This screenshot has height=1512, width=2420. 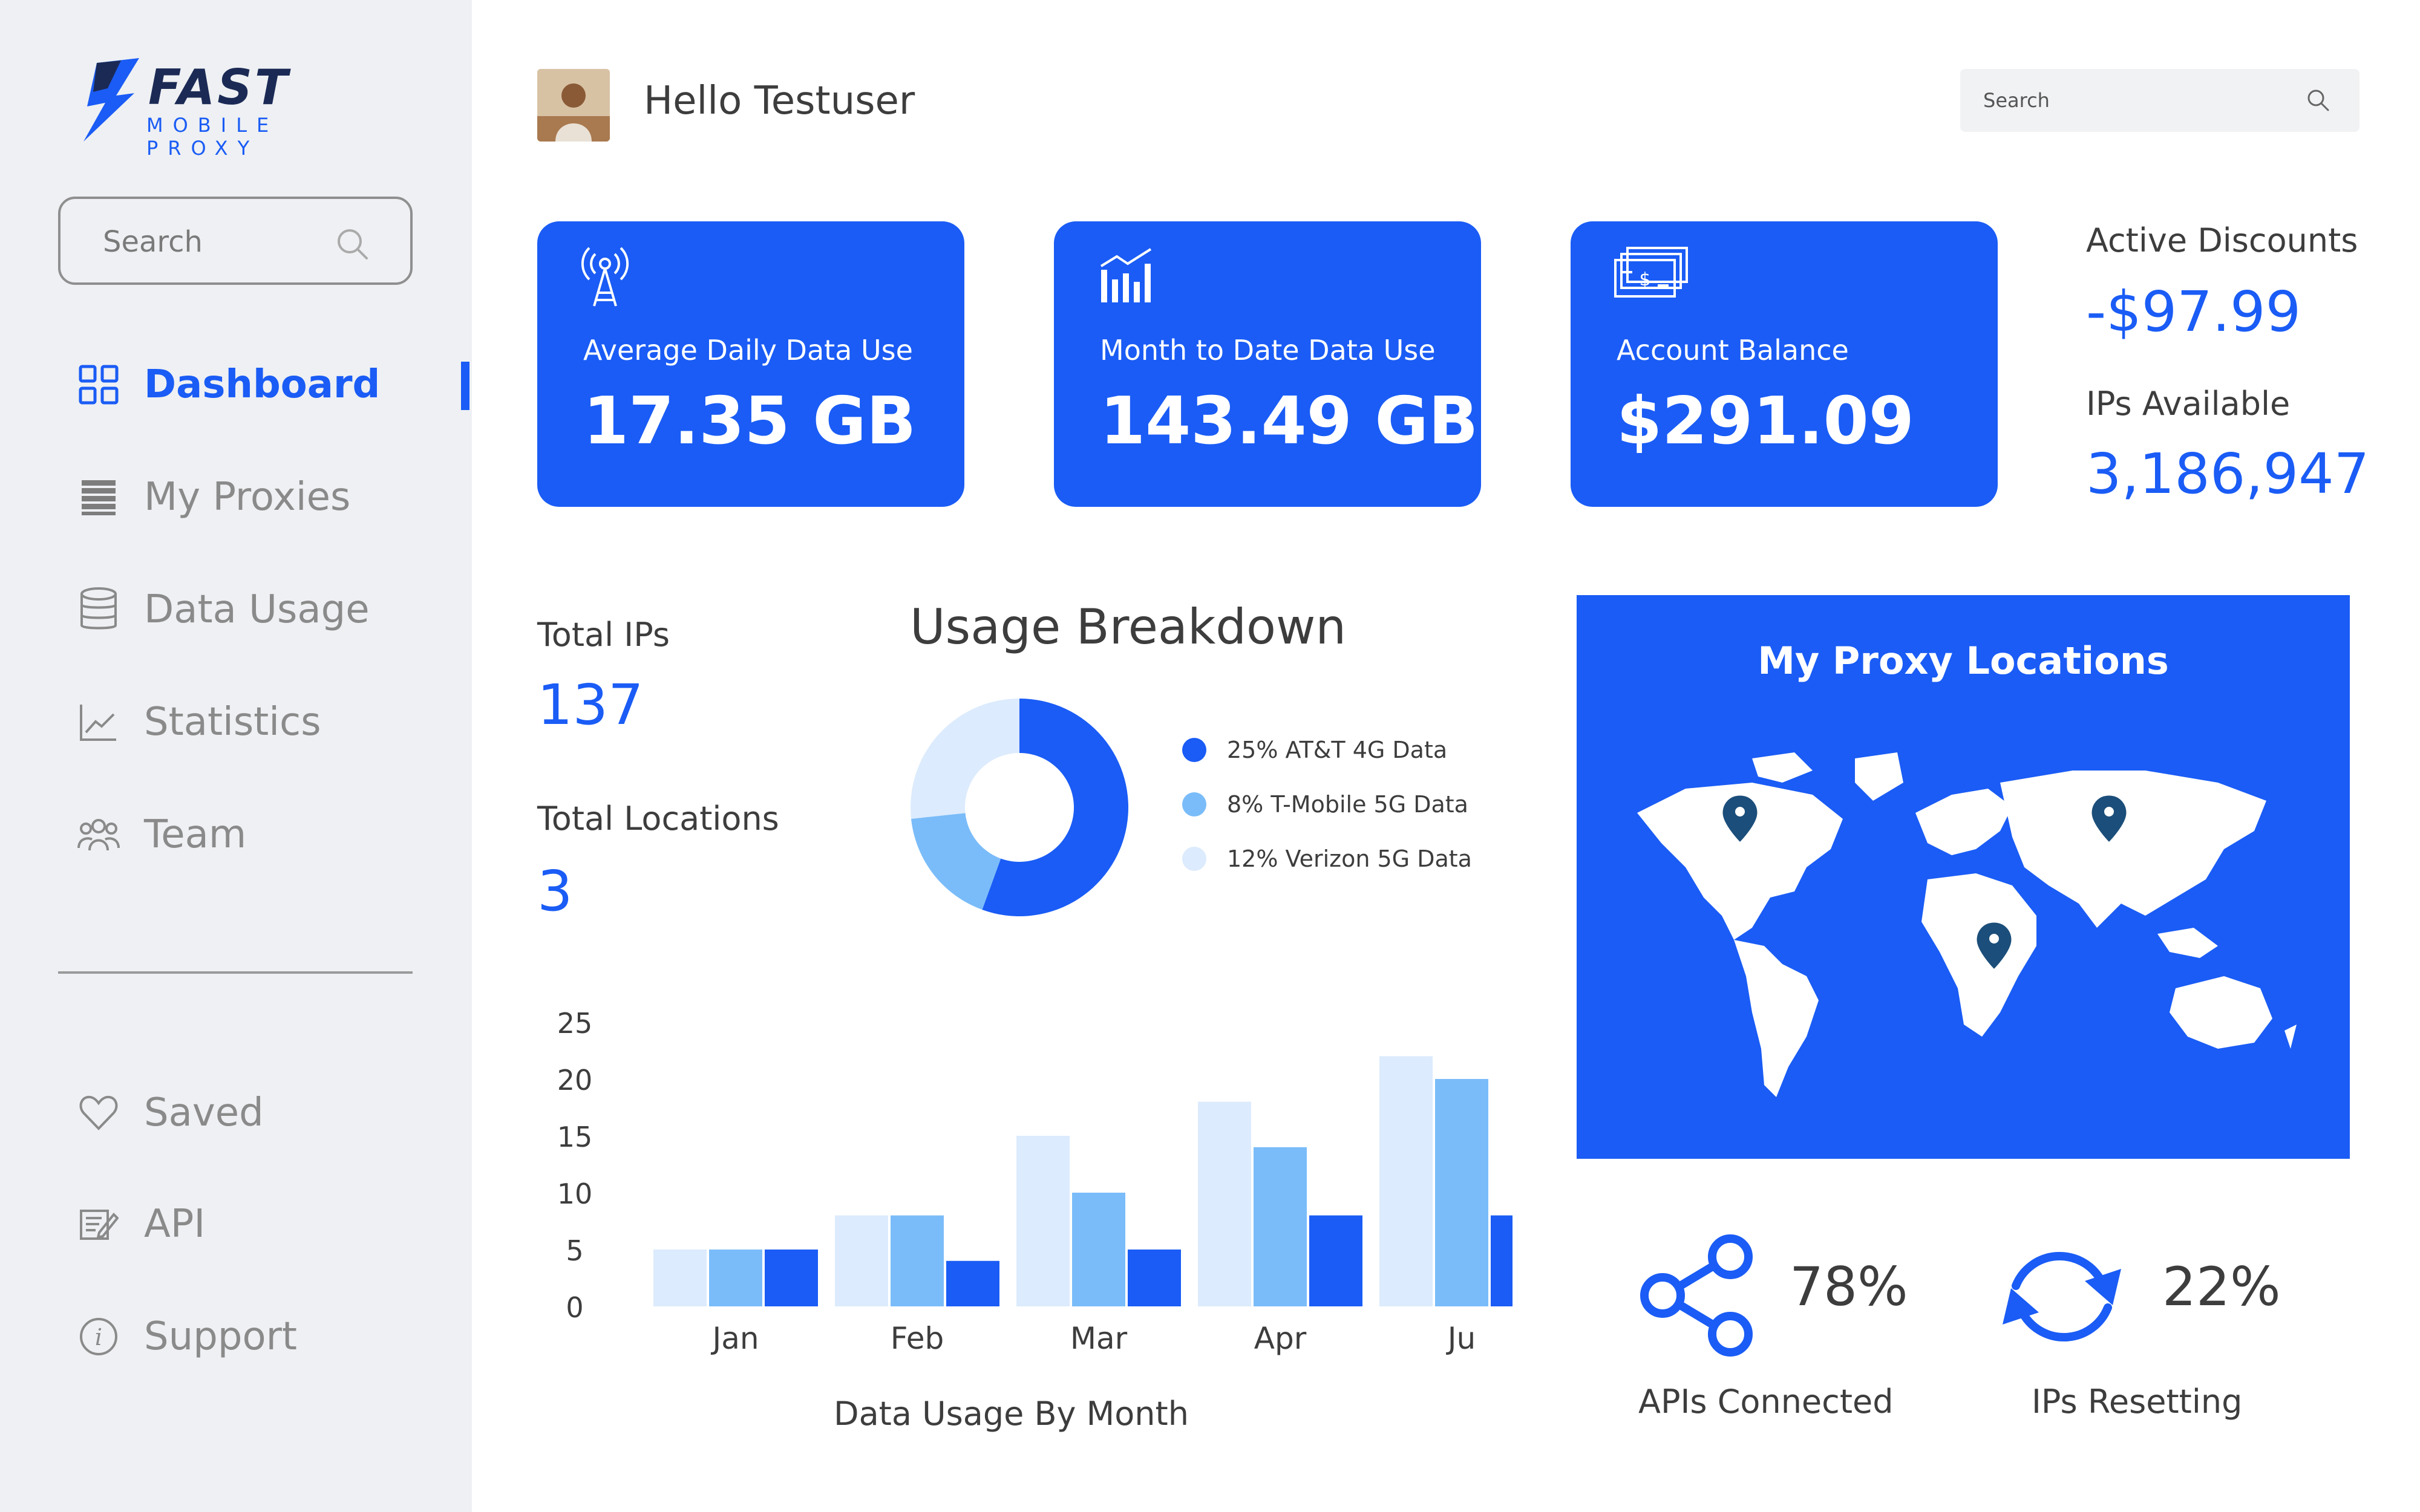 What do you see at coordinates (1280, 1338) in the screenshot?
I see `x-tick-label: Apr` at bounding box center [1280, 1338].